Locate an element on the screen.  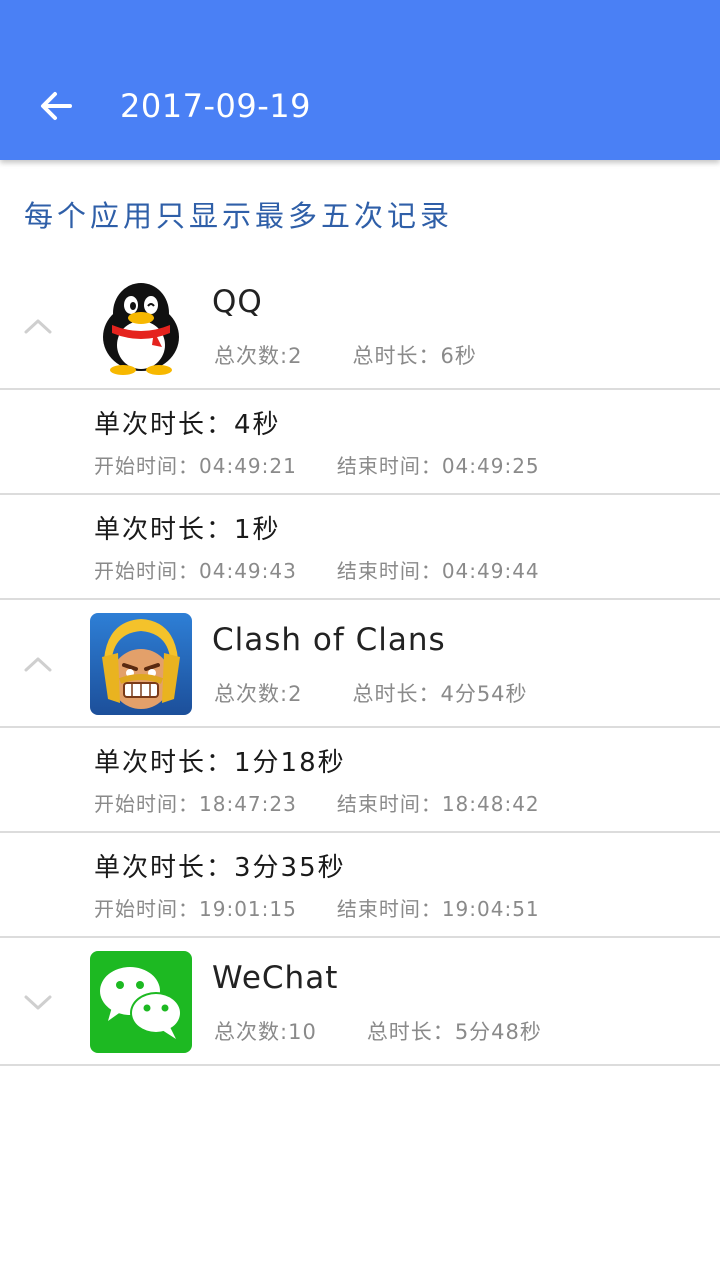
app-name: QQ is located at coordinates (237, 302).